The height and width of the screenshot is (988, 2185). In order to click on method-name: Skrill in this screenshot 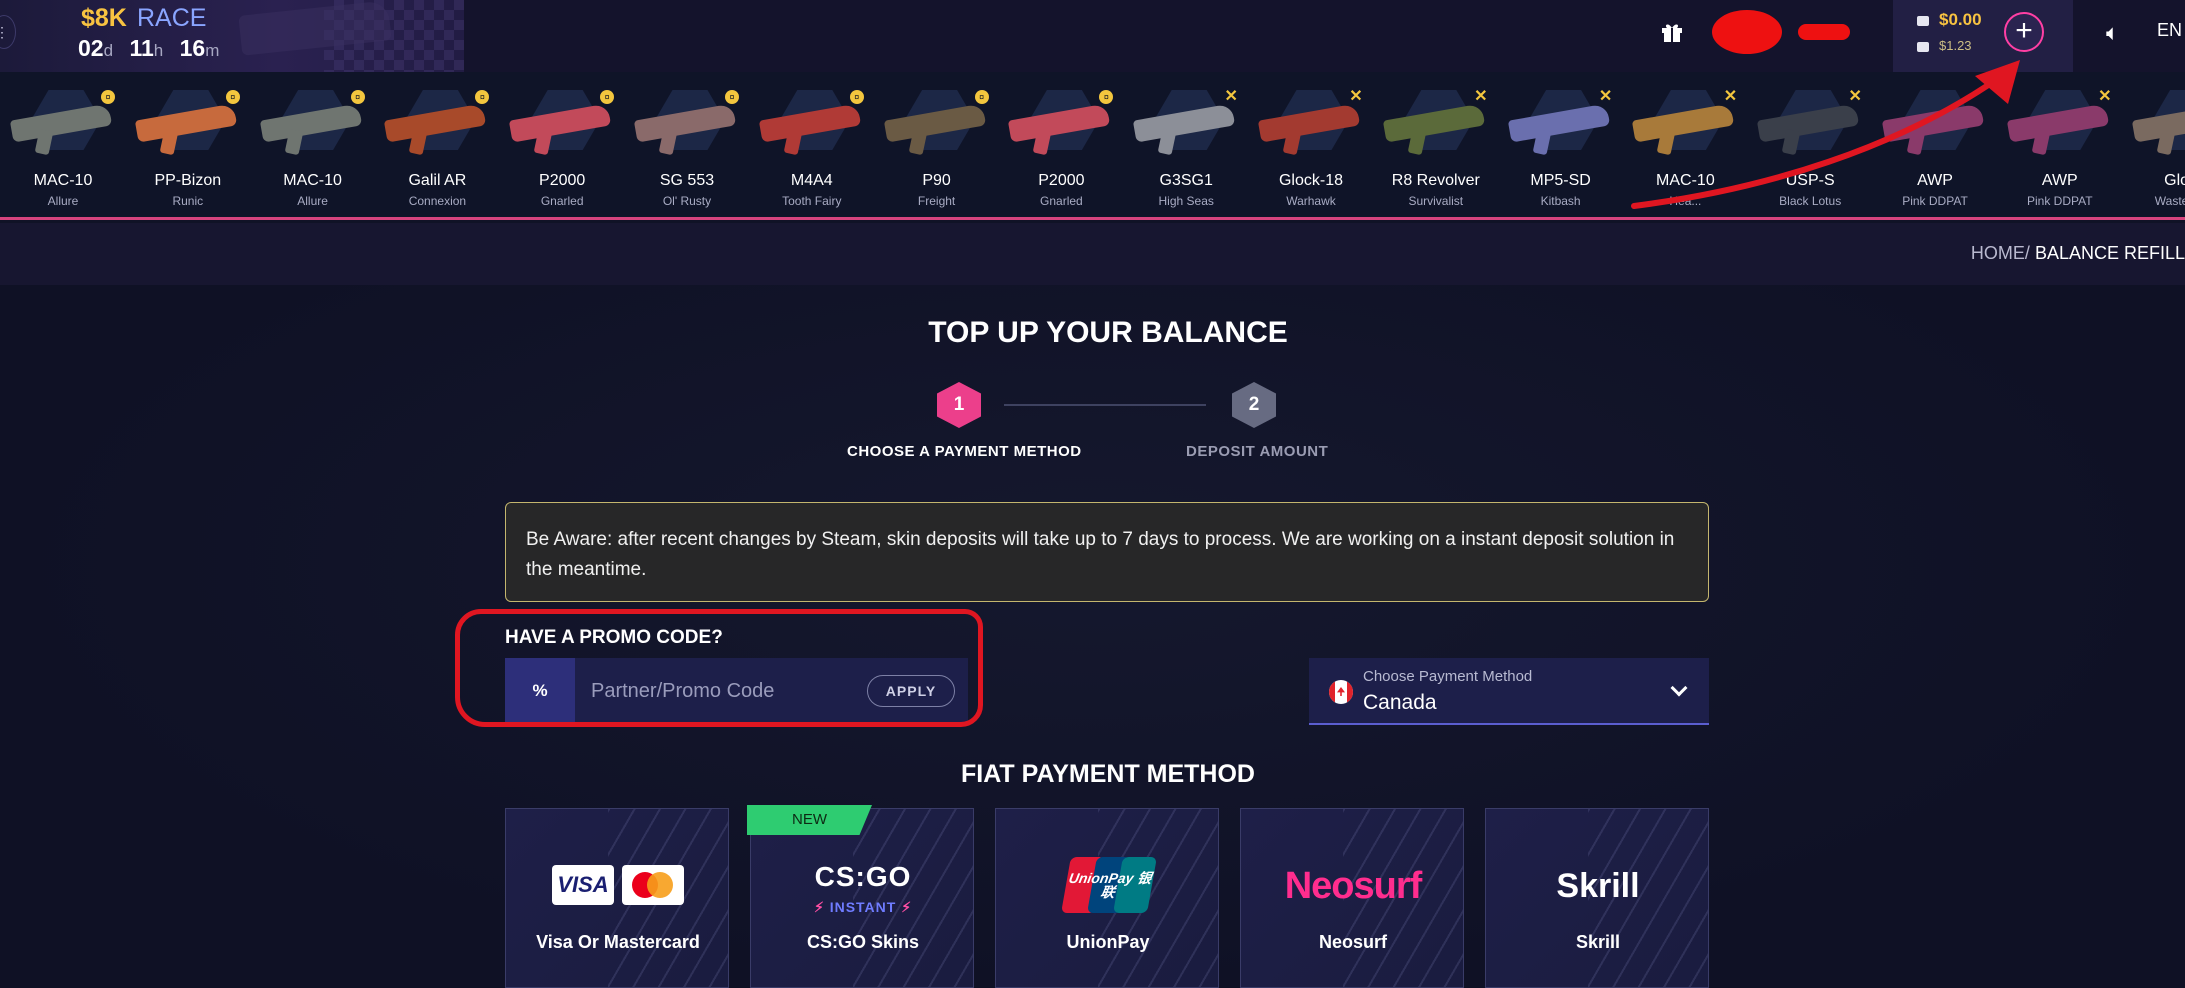, I will do `click(1598, 942)`.